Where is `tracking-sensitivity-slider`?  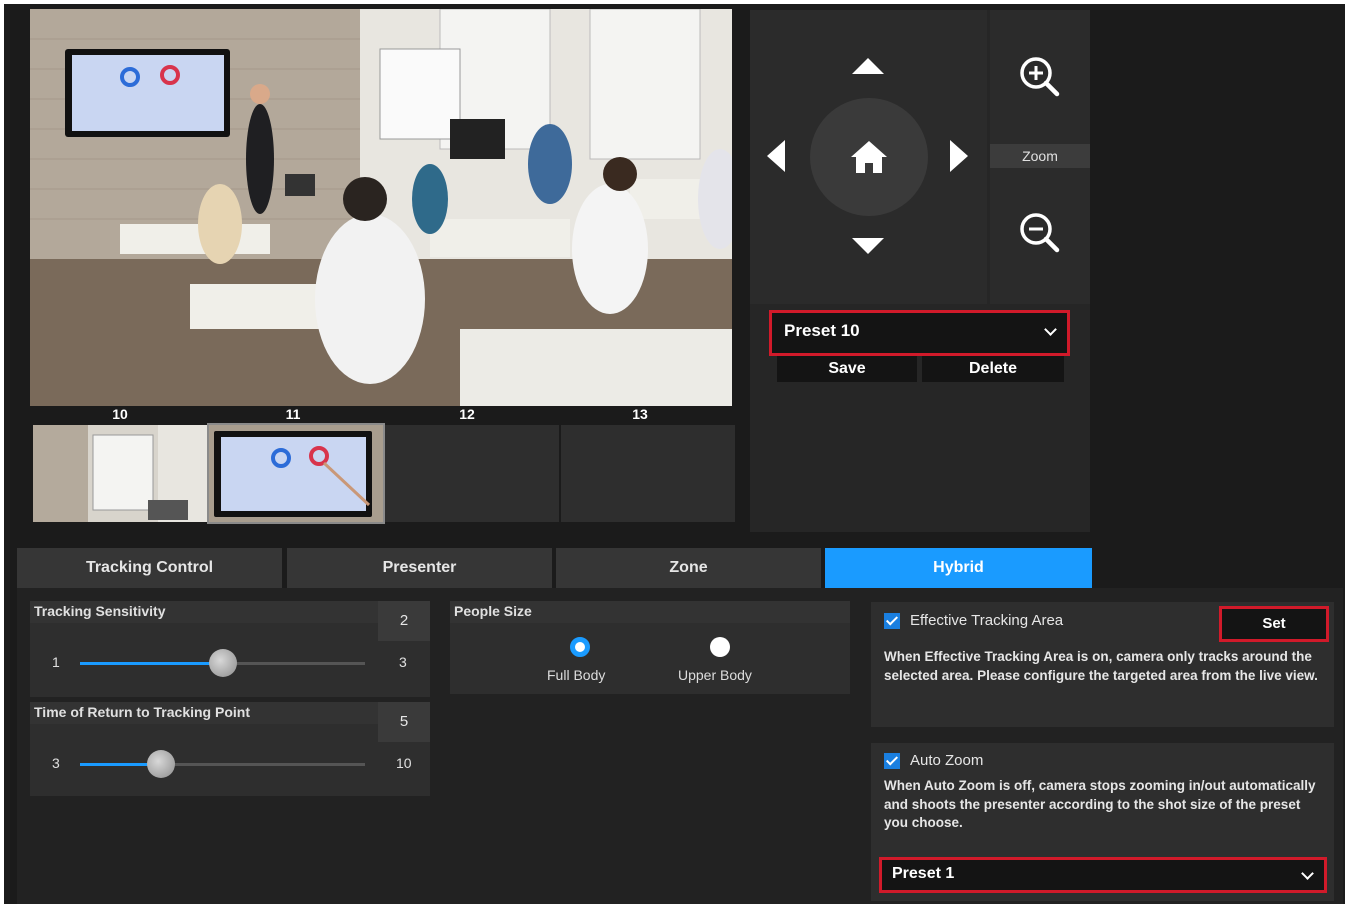 tracking-sensitivity-slider is located at coordinates (222, 663).